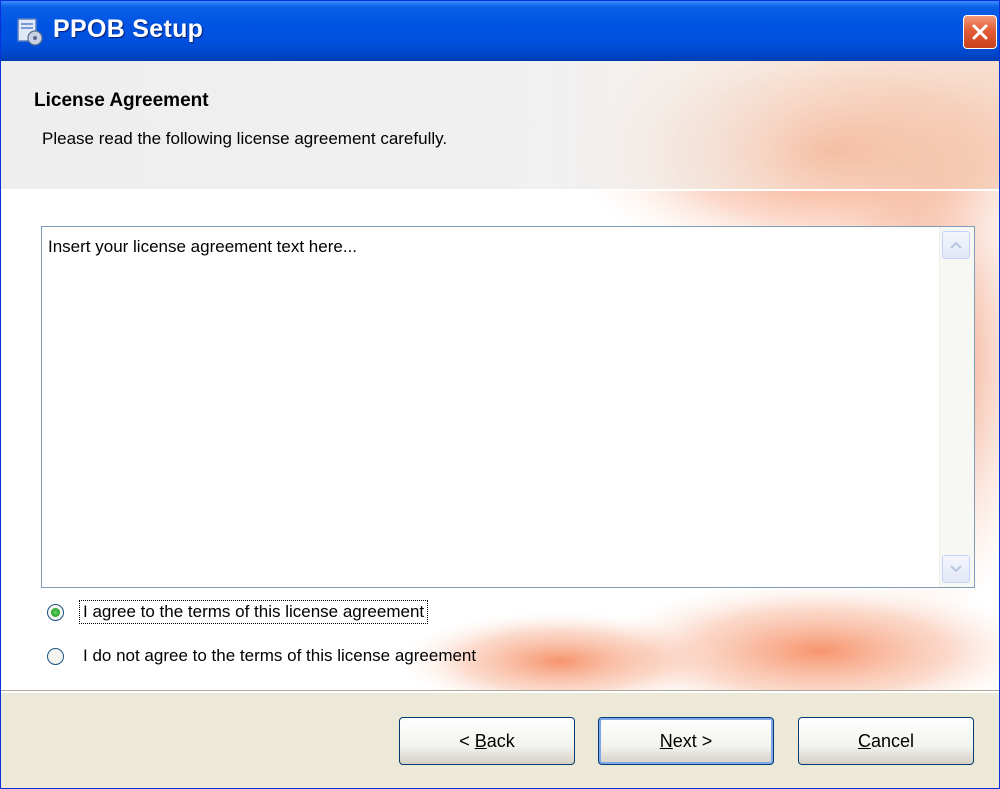 The height and width of the screenshot is (789, 1000). I want to click on back-button: < Back, so click(487, 741).